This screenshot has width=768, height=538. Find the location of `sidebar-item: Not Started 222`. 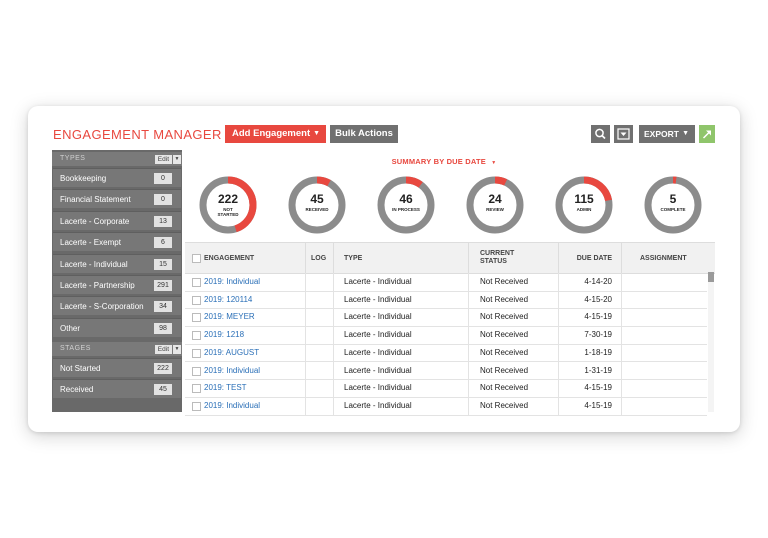

sidebar-item: Not Started 222 is located at coordinates (117, 367).